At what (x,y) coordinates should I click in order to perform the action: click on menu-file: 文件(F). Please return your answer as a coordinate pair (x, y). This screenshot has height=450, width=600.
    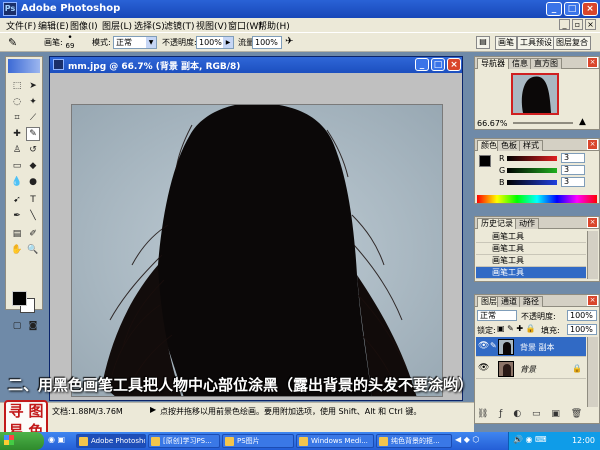
    Looking at the image, I should click on (21, 25).